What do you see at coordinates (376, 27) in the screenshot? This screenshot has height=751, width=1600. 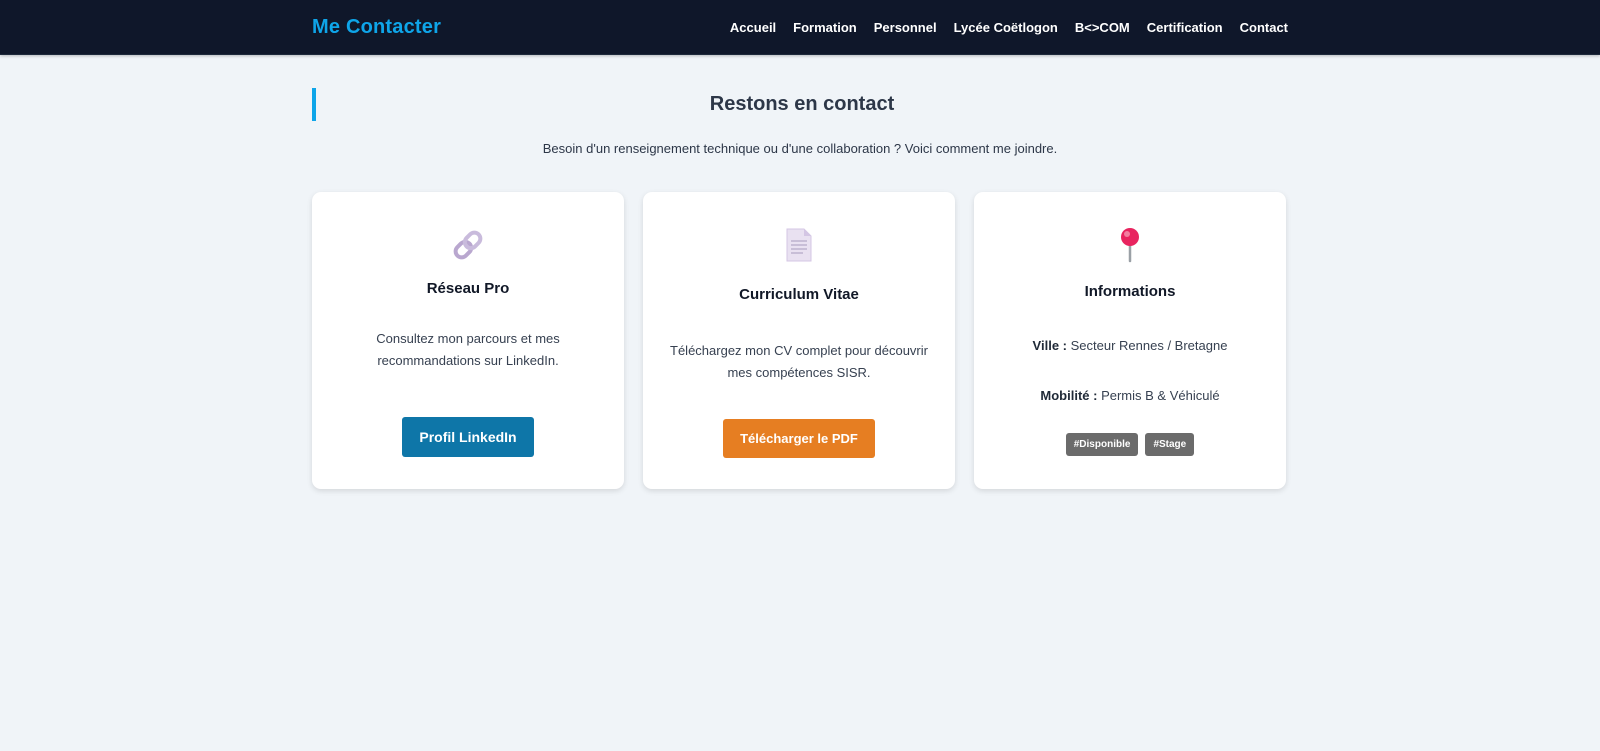 I see `brand-title: Me Contacter` at bounding box center [376, 27].